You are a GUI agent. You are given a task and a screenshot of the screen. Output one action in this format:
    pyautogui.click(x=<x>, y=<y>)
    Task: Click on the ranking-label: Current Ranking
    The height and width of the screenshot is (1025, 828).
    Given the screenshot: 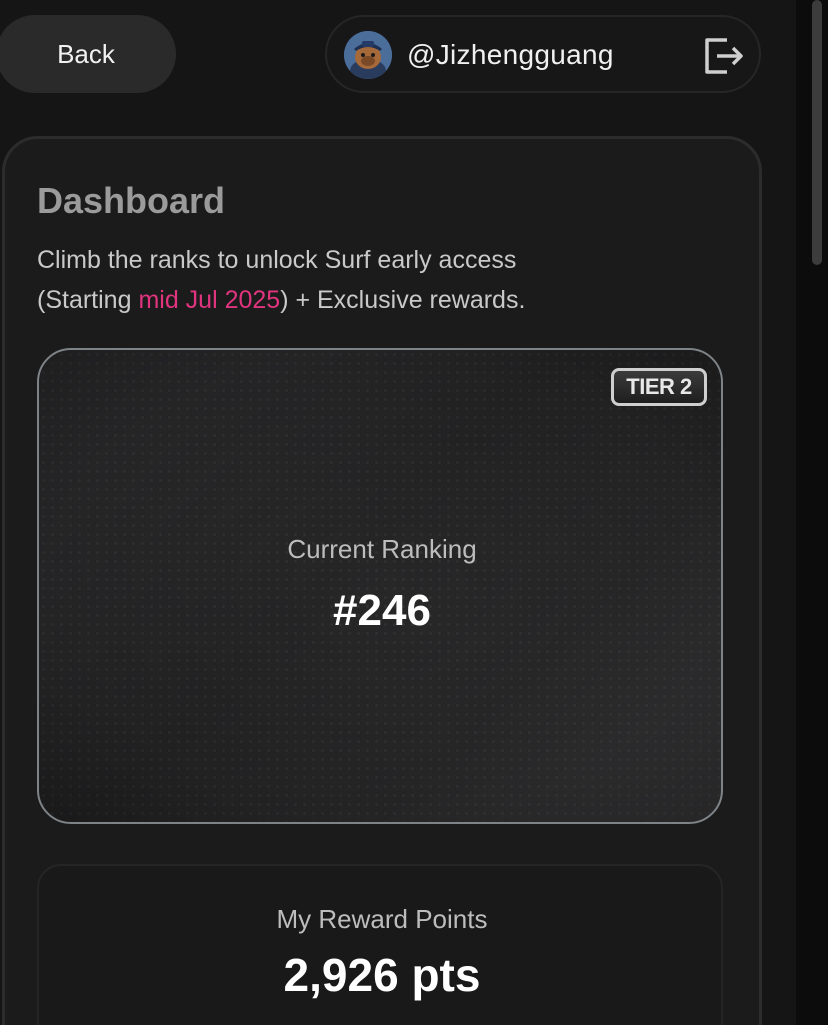 What is the action you would take?
    pyautogui.click(x=382, y=549)
    